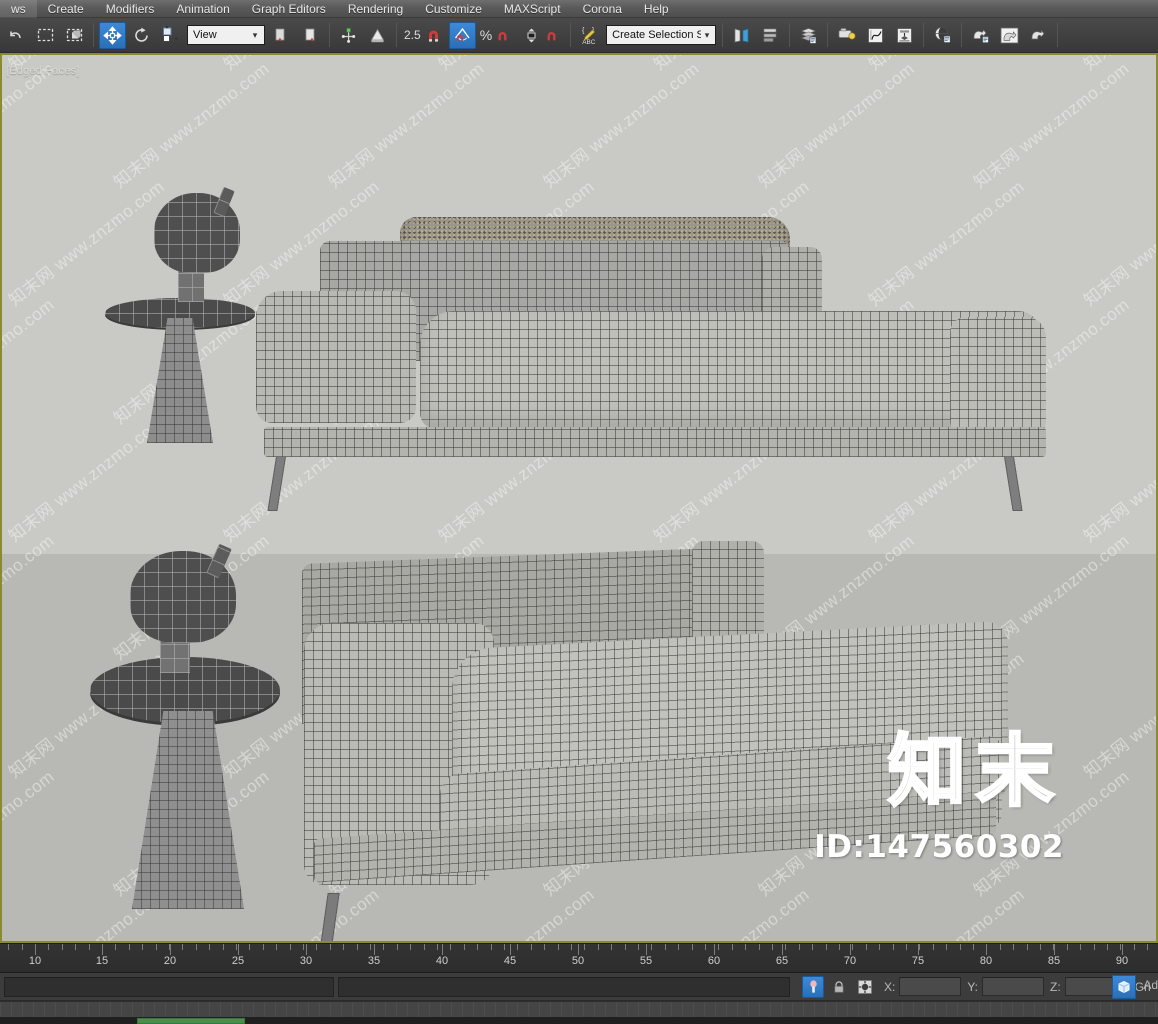 The image size is (1158, 1024). Describe the element at coordinates (1013, 986) in the screenshot. I see `y-coordinate-field` at that location.